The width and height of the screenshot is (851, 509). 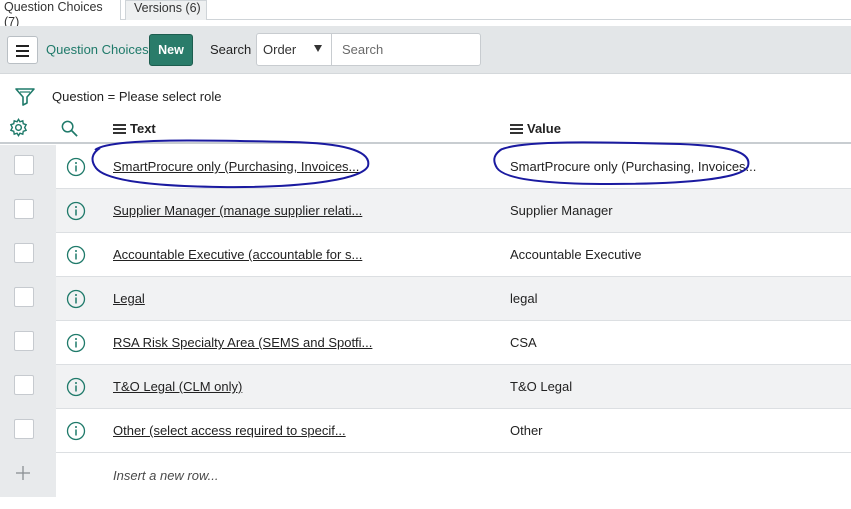 What do you see at coordinates (22, 46) in the screenshot?
I see `hamburger-icon` at bounding box center [22, 46].